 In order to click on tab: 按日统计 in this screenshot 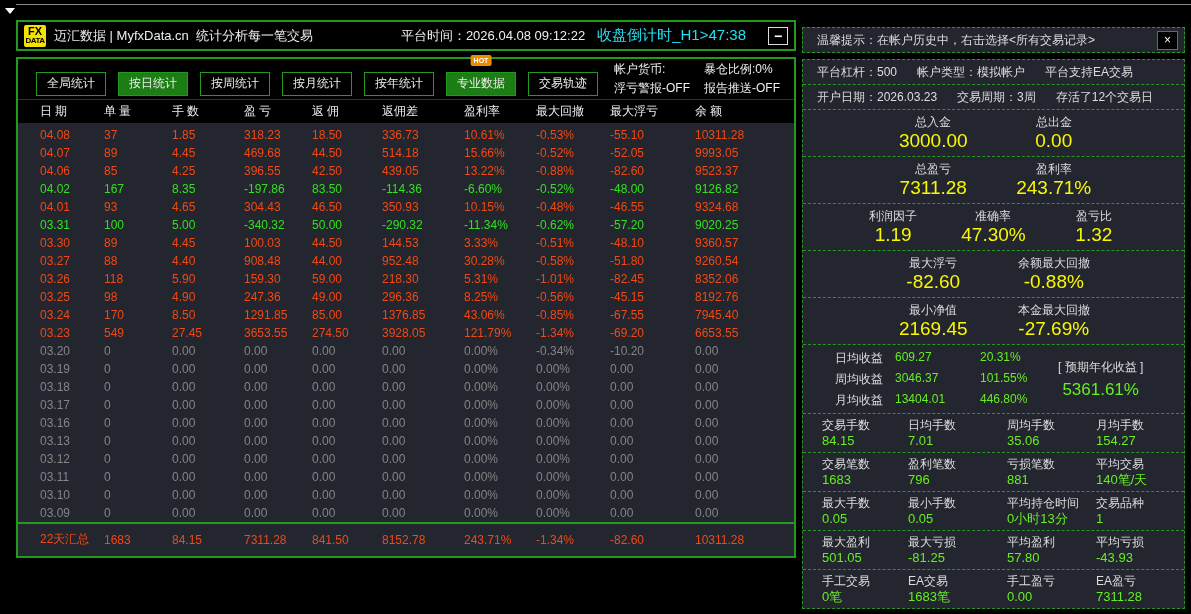, I will do `click(153, 83)`.